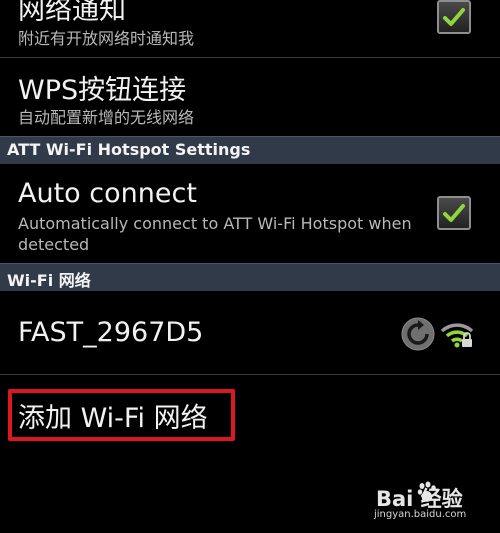 The width and height of the screenshot is (500, 533). Describe the element at coordinates (418, 334) in the screenshot. I see `wps-refresh-icon` at that location.